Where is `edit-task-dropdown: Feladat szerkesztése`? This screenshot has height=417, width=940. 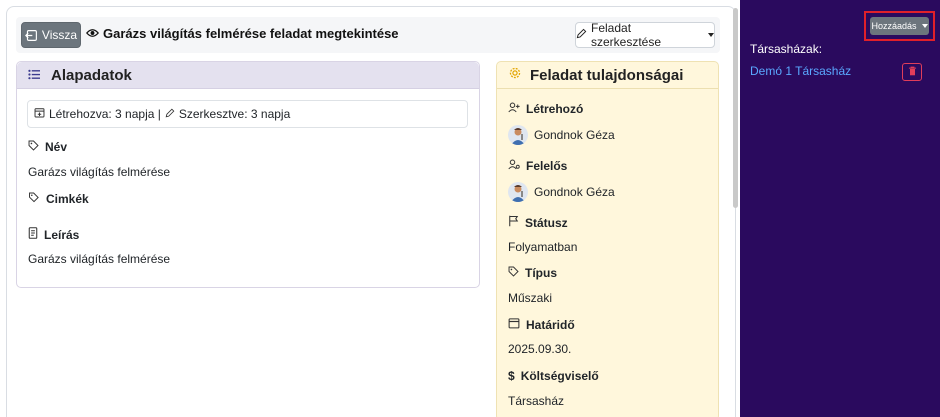
edit-task-dropdown: Feladat szerkesztése is located at coordinates (645, 35).